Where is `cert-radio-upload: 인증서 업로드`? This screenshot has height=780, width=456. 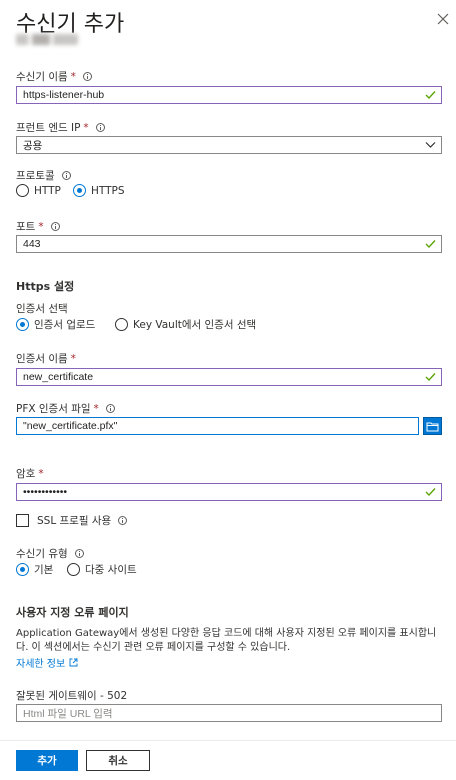
cert-radio-upload: 인증서 업로드 is located at coordinates (55, 324).